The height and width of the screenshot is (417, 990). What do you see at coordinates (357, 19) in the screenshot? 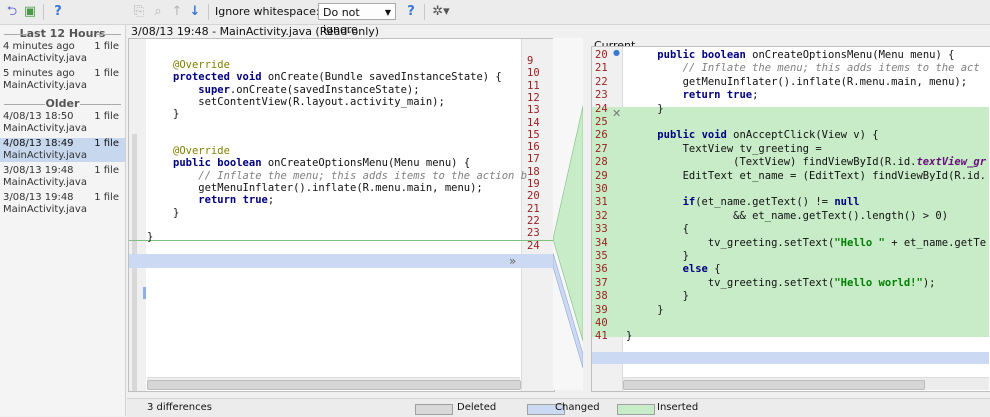
I see `ignore-whitespace-select: Do not ignore ▼` at bounding box center [357, 19].